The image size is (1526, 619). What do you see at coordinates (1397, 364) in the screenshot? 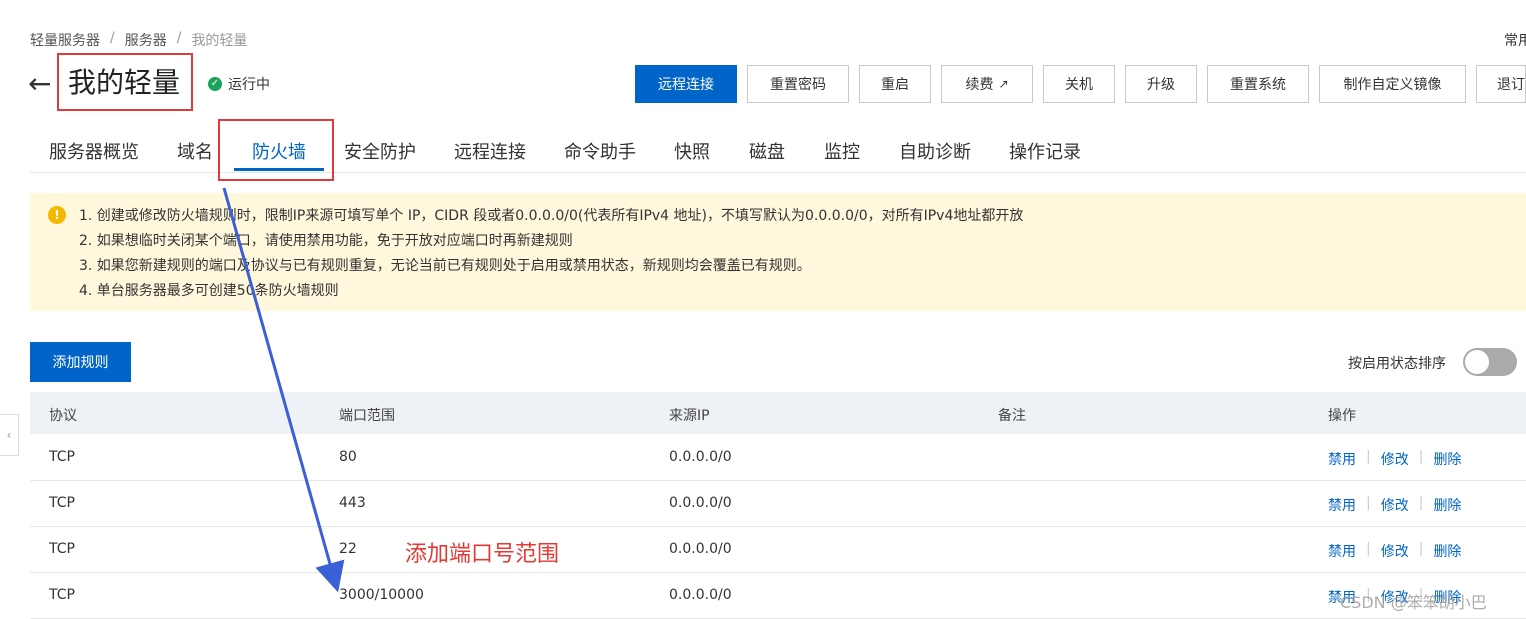
I see `sort-by-status-label: 按启用状态排序` at bounding box center [1397, 364].